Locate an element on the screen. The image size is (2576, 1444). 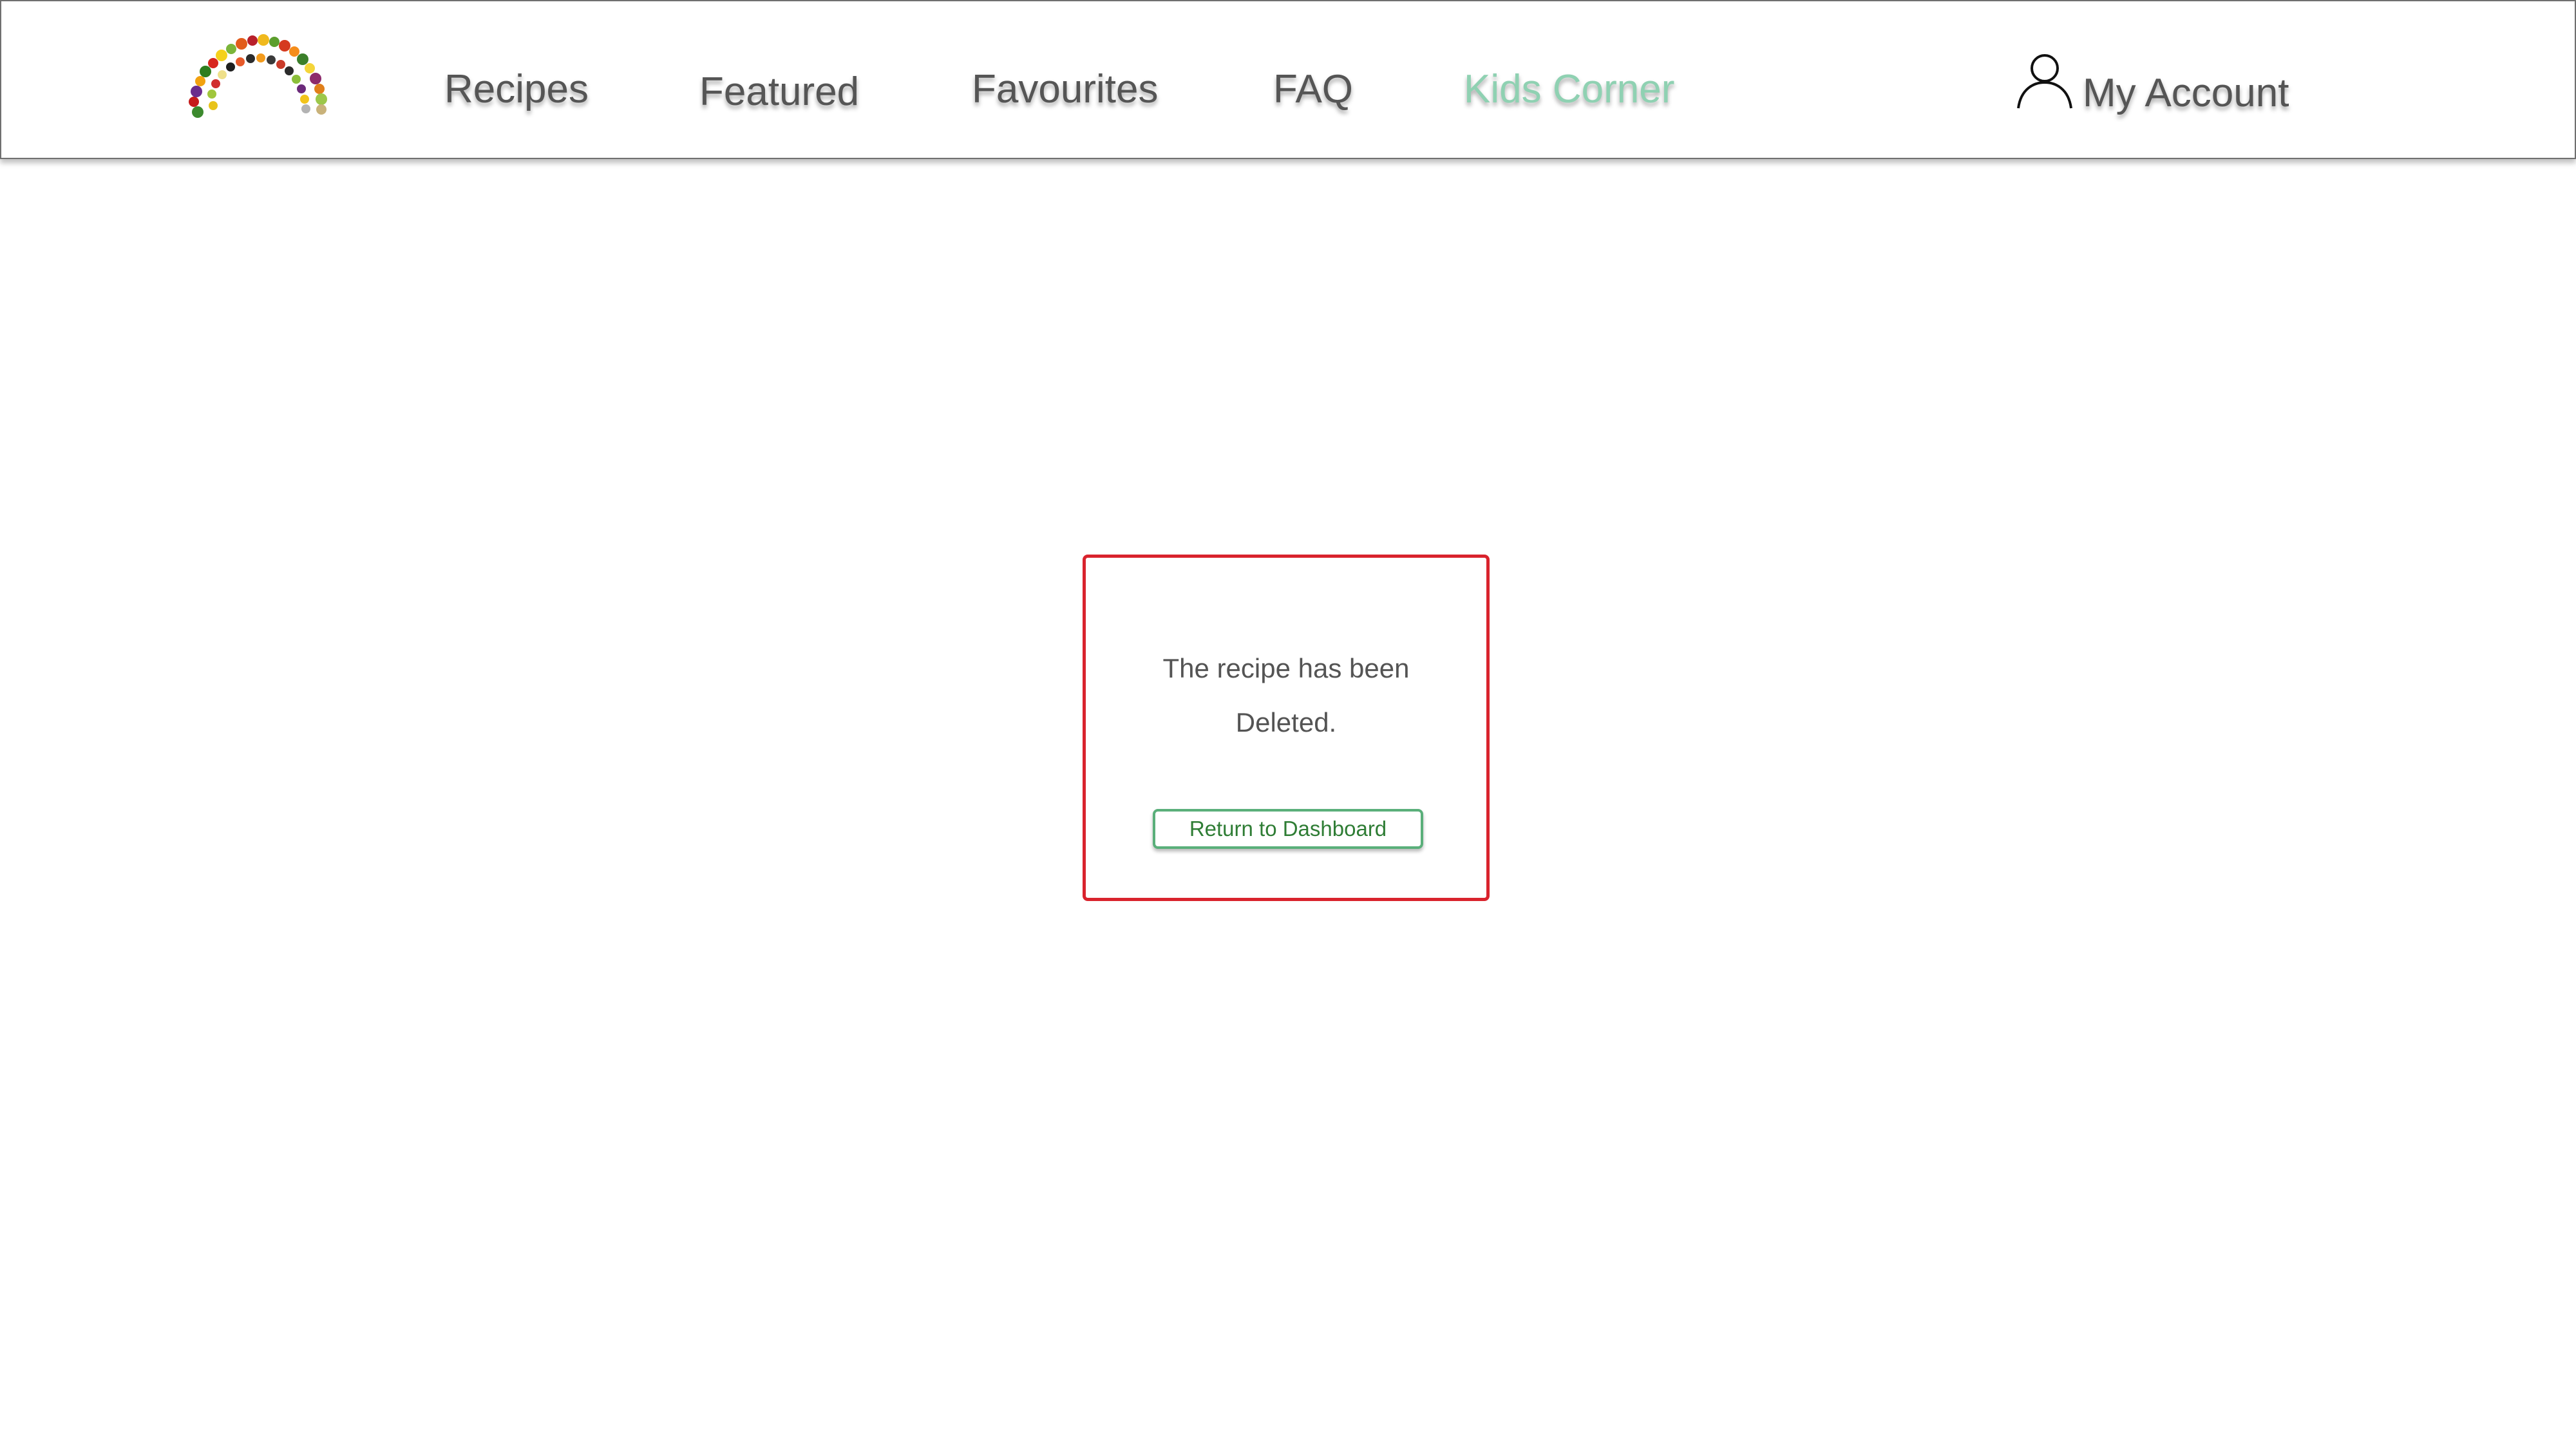
dialog-message-line-2: Deleted. is located at coordinates (1286, 722).